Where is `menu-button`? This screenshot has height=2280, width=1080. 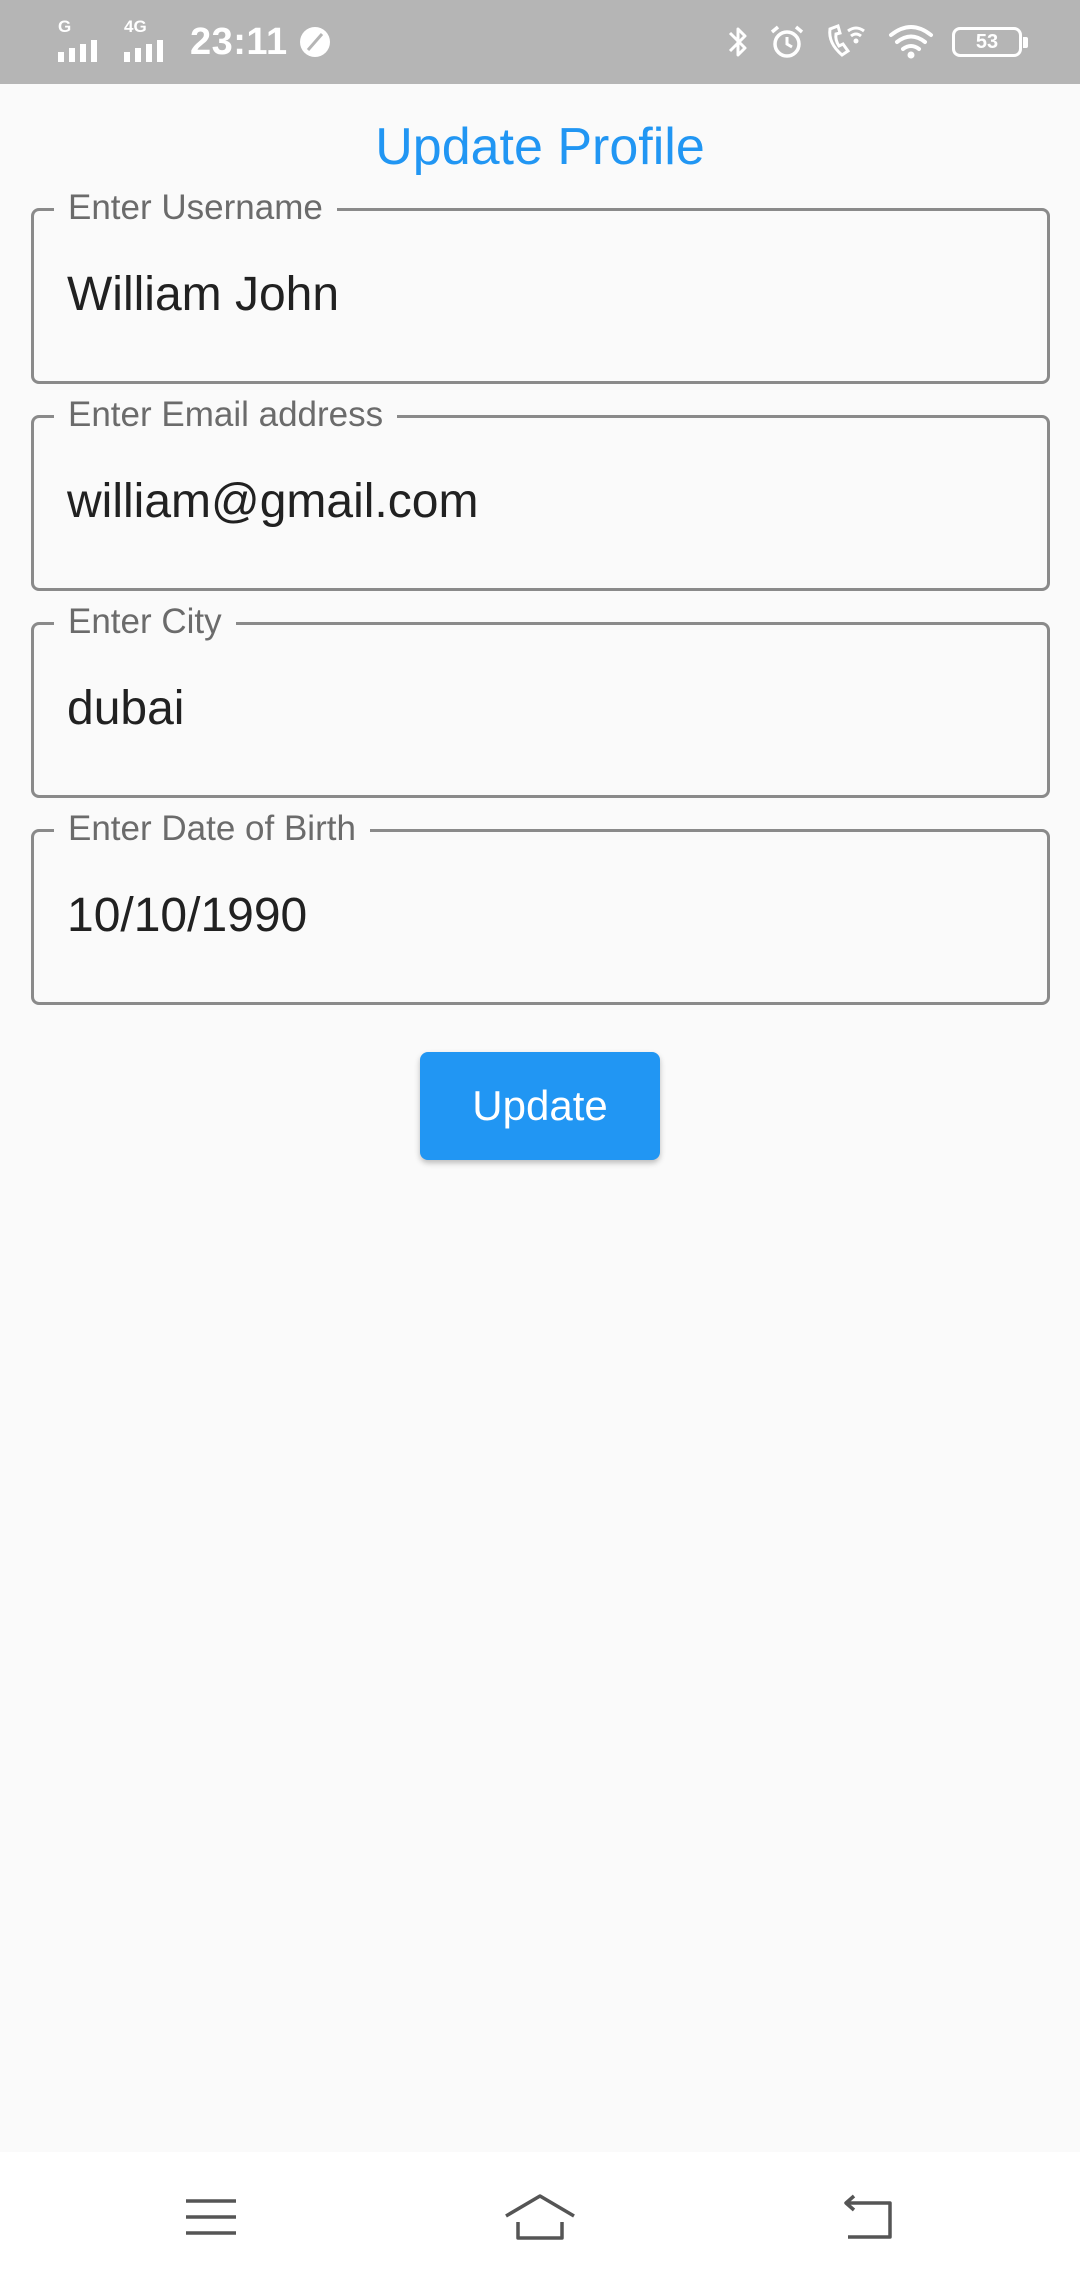 menu-button is located at coordinates (211, 2217).